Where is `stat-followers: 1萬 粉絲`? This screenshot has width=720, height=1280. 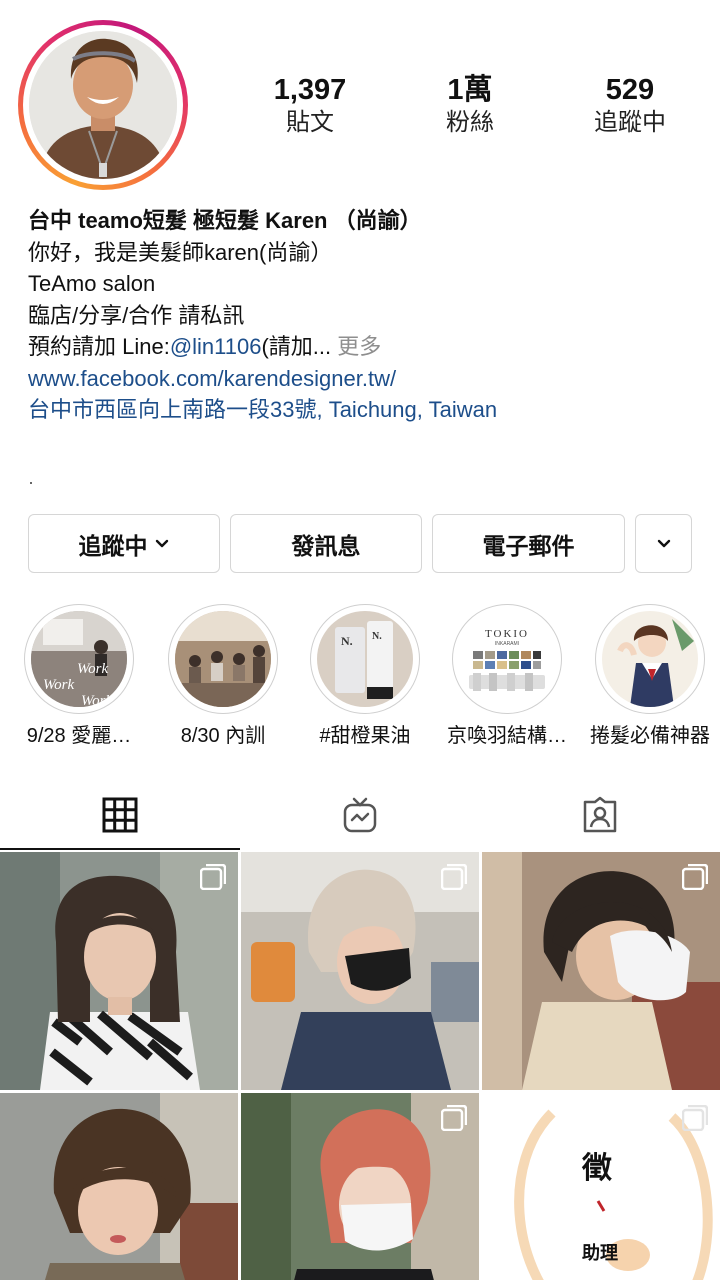 stat-followers: 1萬 粉絲 is located at coordinates (470, 105).